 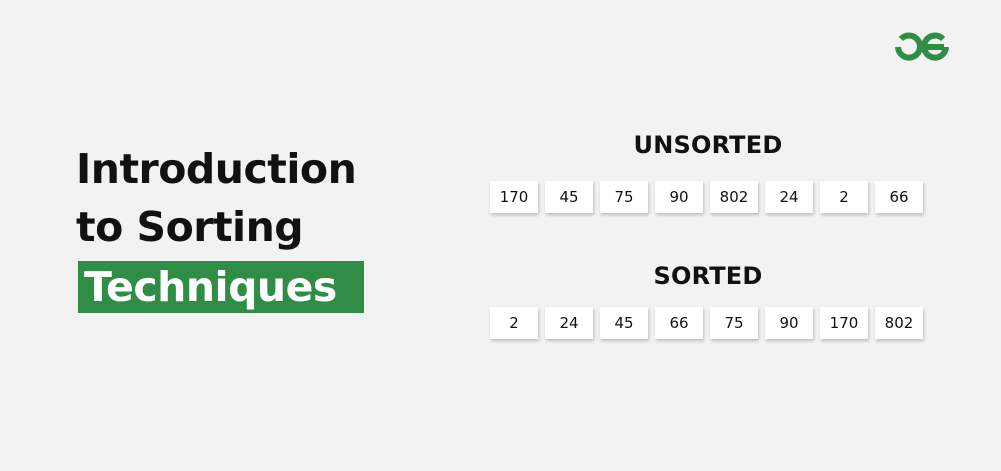 What do you see at coordinates (216, 169) in the screenshot?
I see `title-line-1: Introduction` at bounding box center [216, 169].